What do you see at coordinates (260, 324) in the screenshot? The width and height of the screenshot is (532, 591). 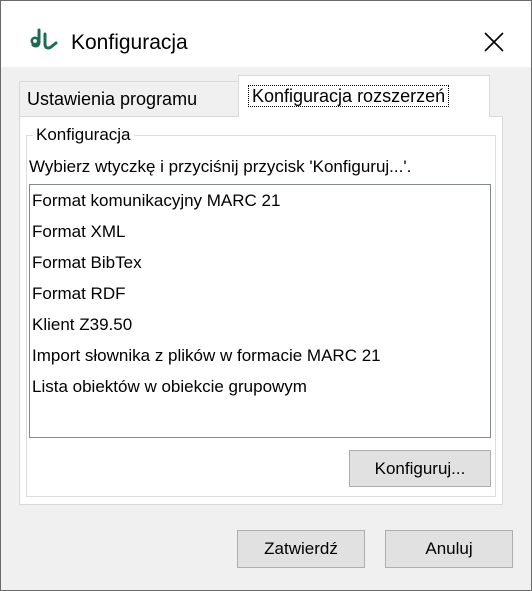 I see `list-item: Klient Z39.50` at bounding box center [260, 324].